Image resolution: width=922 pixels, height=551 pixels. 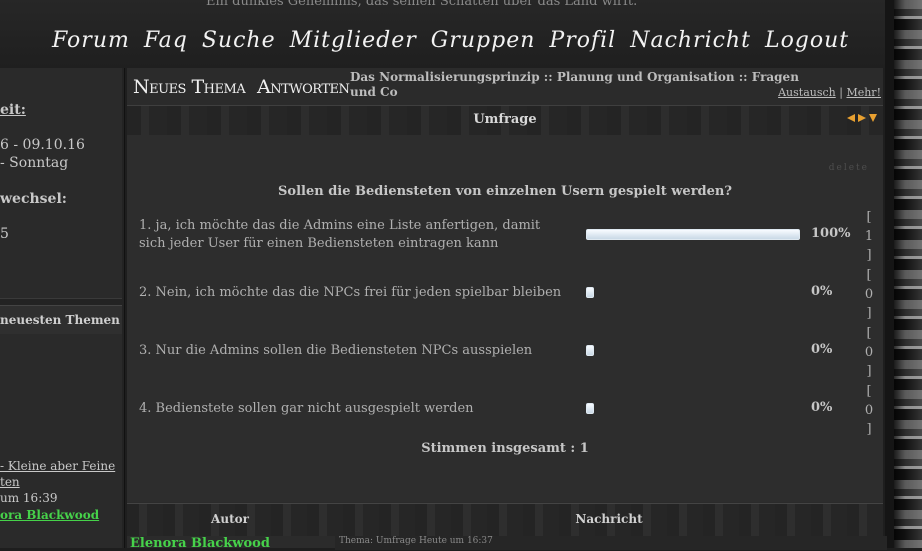 I want to click on sidebar-newest-header: neuesten Themen, so click(x=61, y=320).